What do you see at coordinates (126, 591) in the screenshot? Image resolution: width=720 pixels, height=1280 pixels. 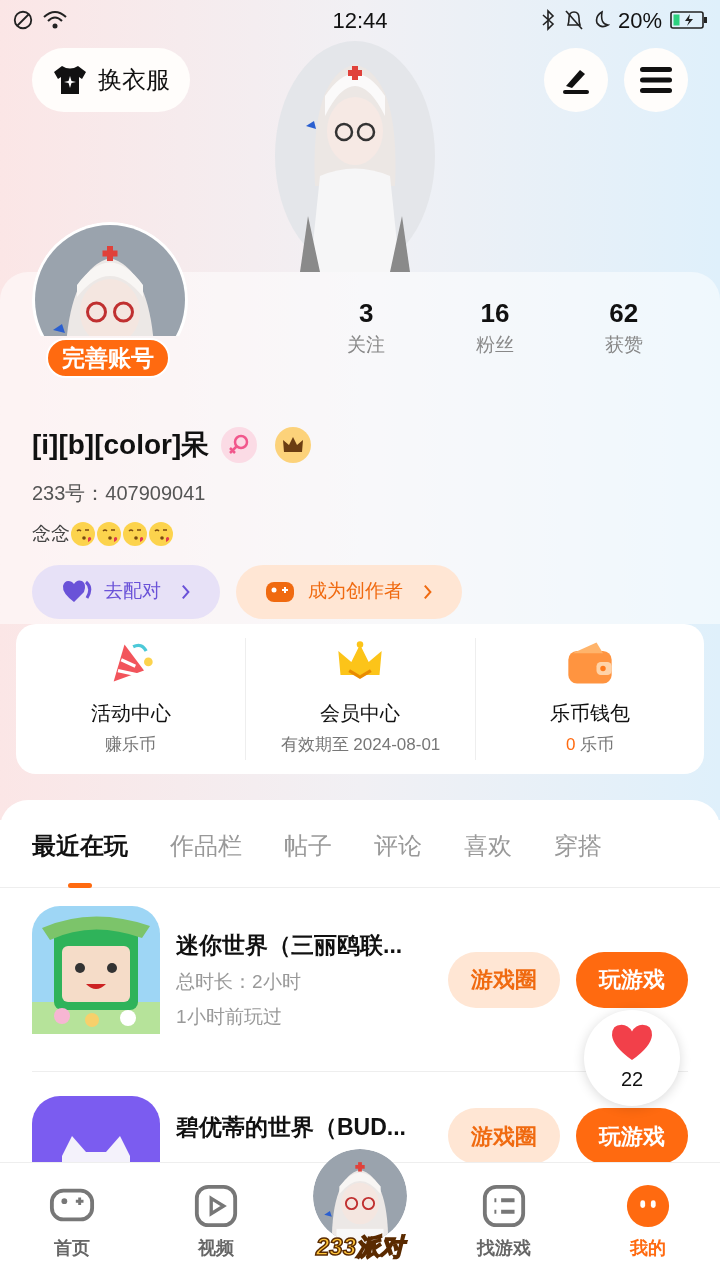 I see `match-button: 去配对` at bounding box center [126, 591].